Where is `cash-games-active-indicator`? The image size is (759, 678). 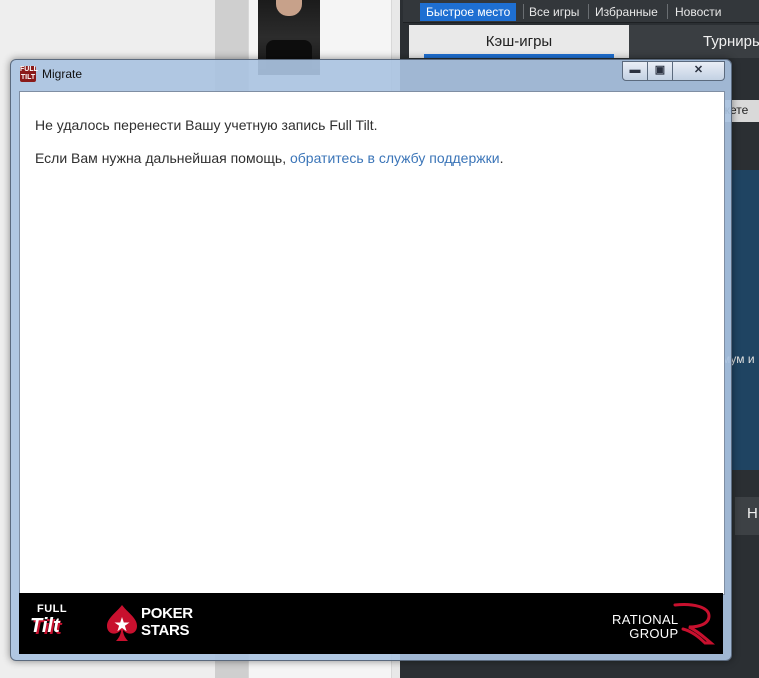
cash-games-active-indicator is located at coordinates (519, 56).